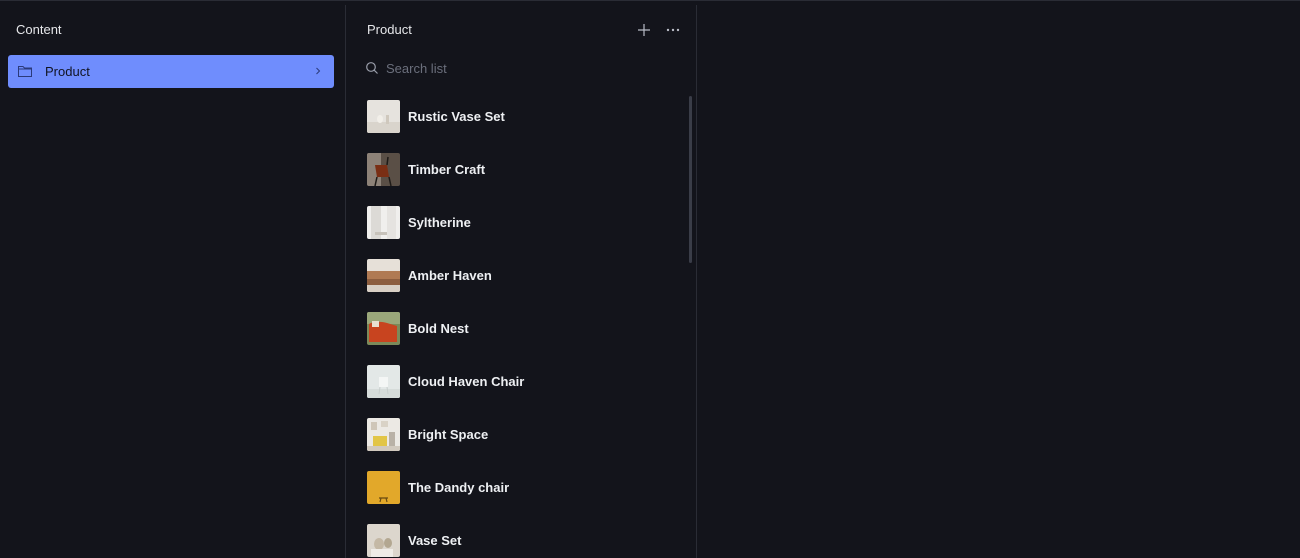  What do you see at coordinates (517, 222) in the screenshot?
I see `list-item: Syltherine` at bounding box center [517, 222].